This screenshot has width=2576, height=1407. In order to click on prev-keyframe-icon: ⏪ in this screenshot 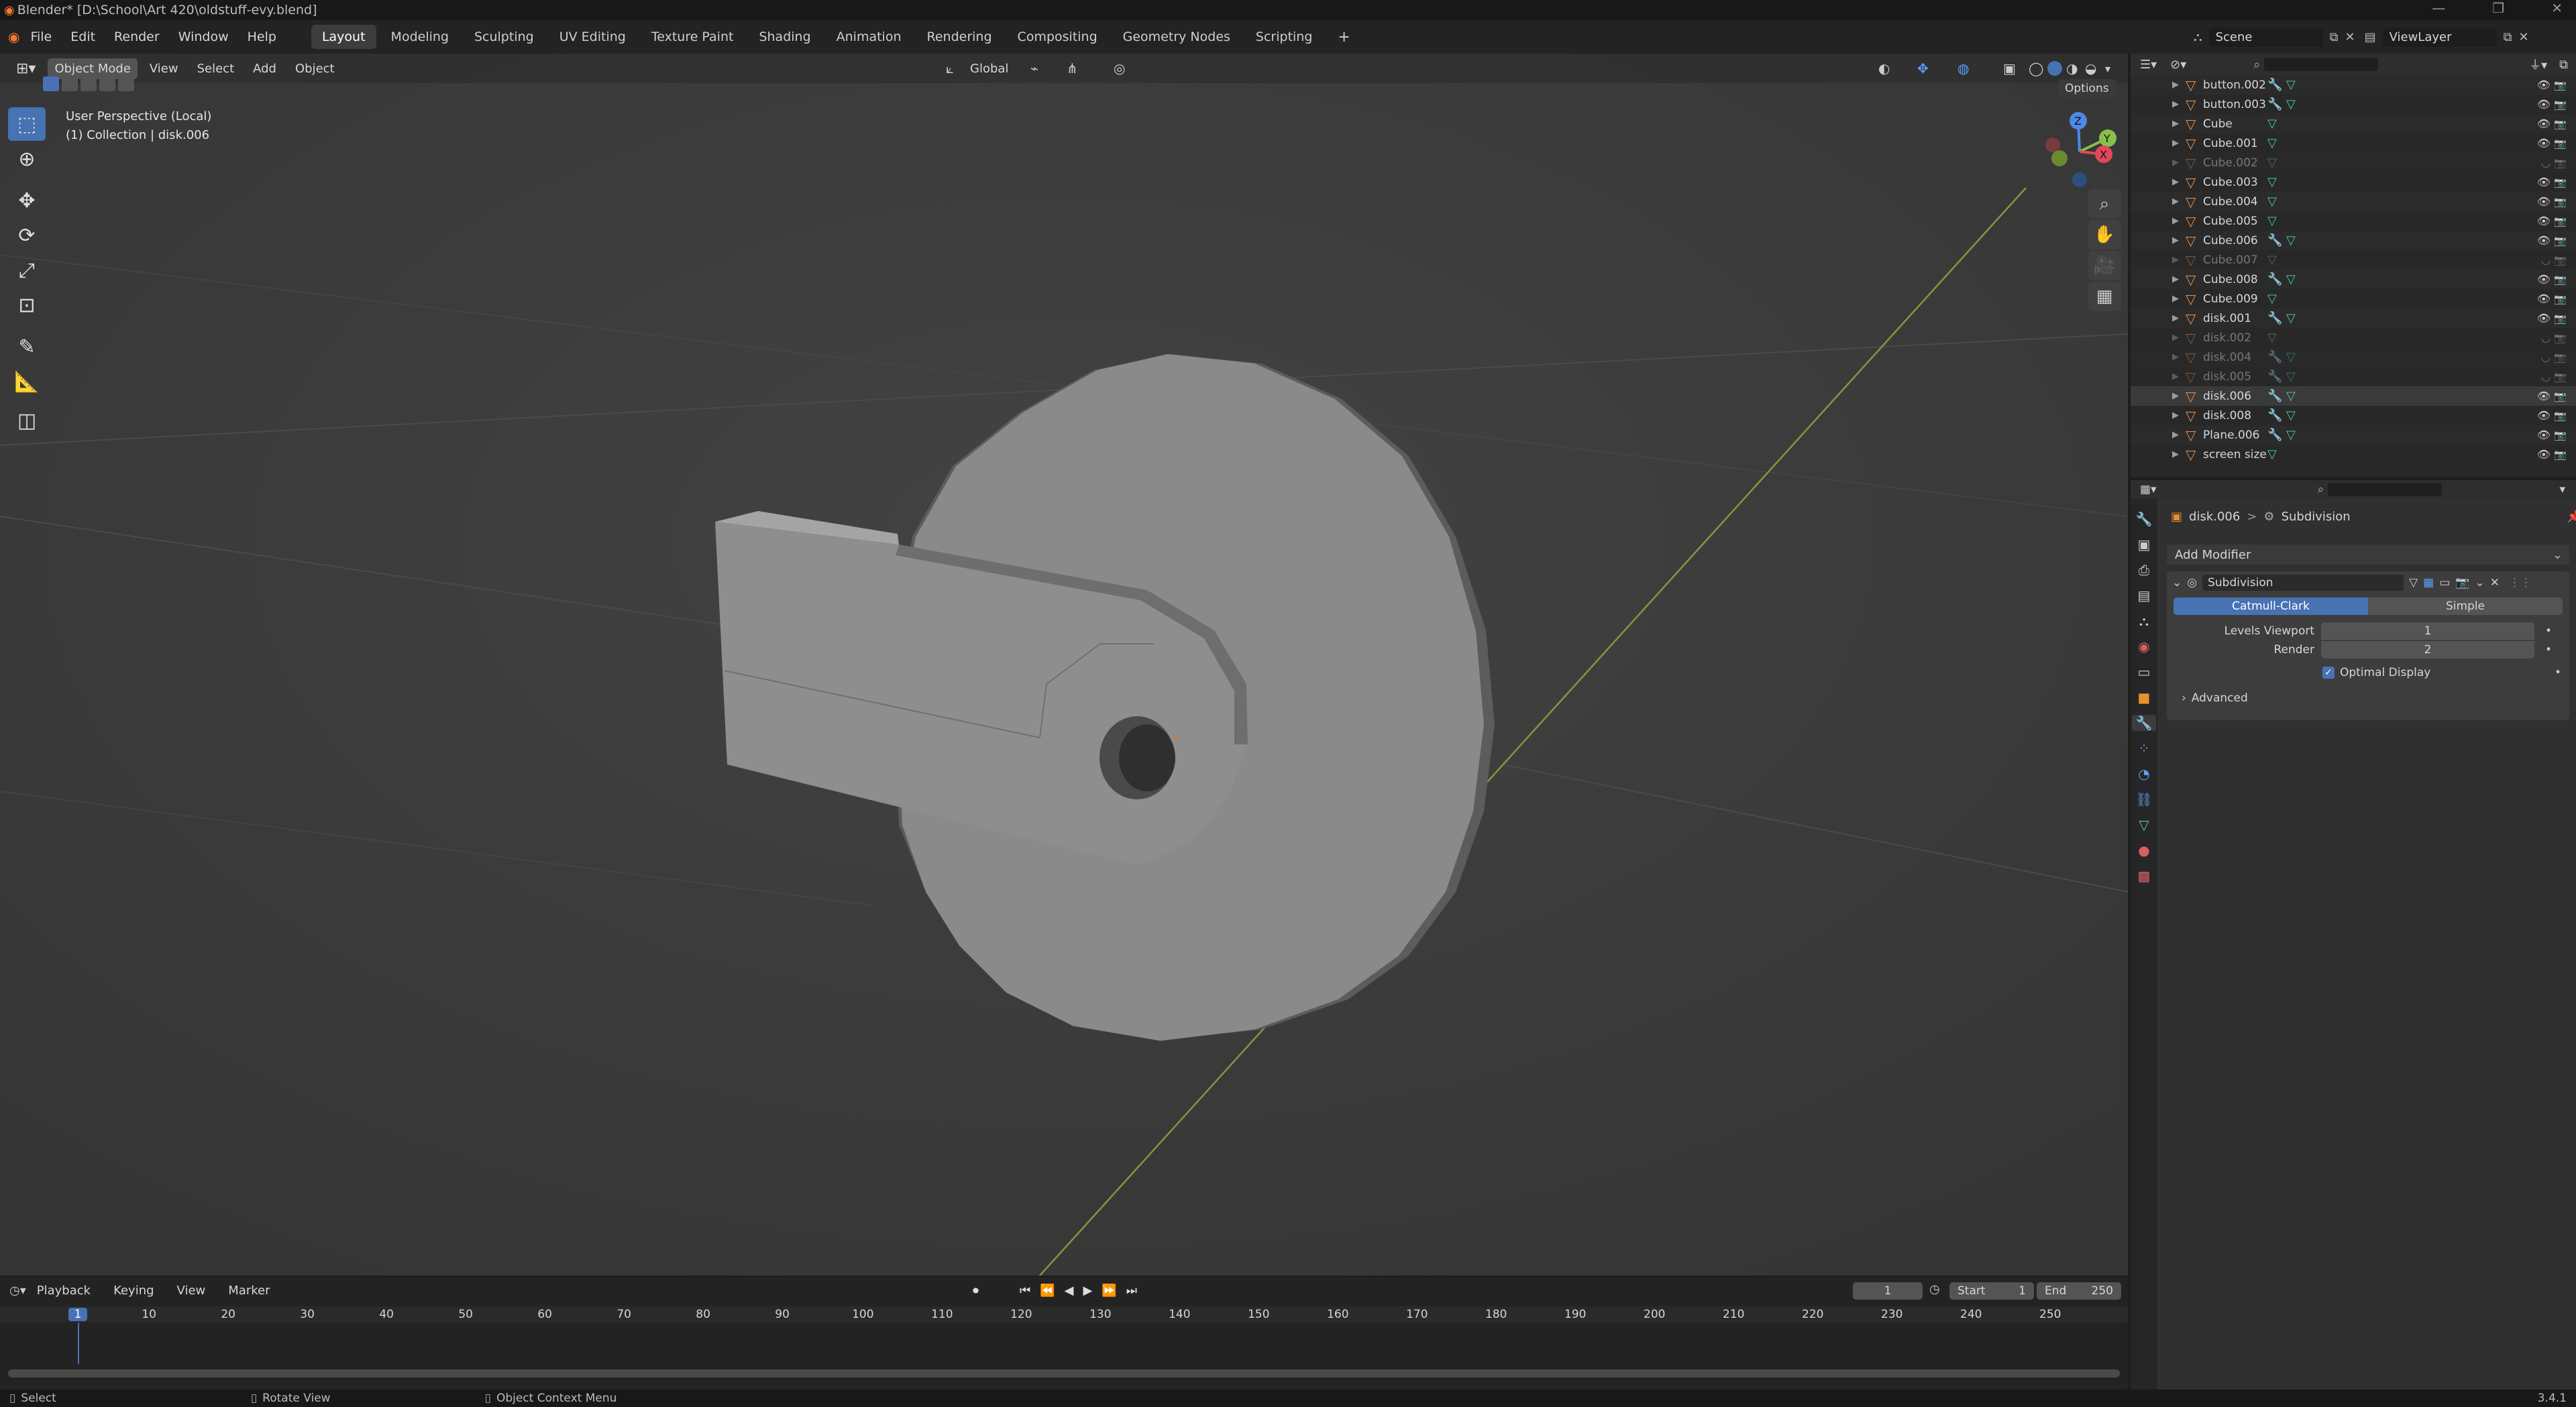, I will do `click(1047, 1291)`.